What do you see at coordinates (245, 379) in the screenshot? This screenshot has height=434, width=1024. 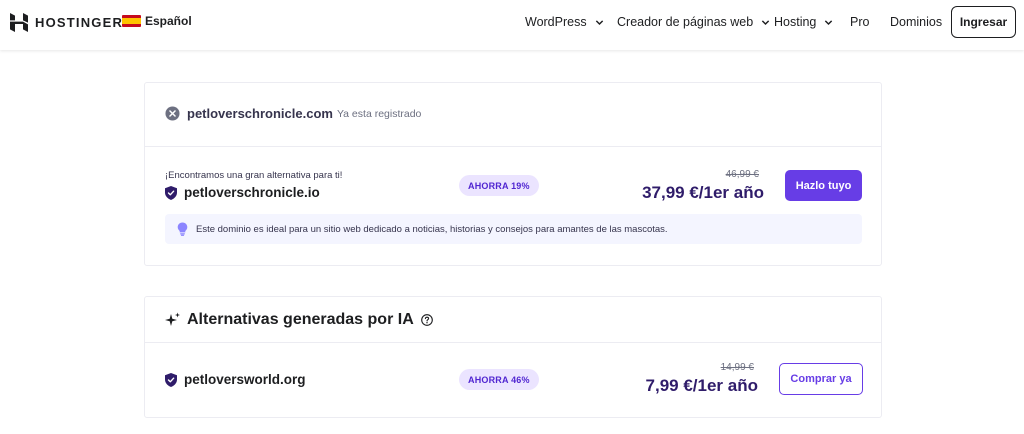 I see `ai-domain-name: petloversworld.org` at bounding box center [245, 379].